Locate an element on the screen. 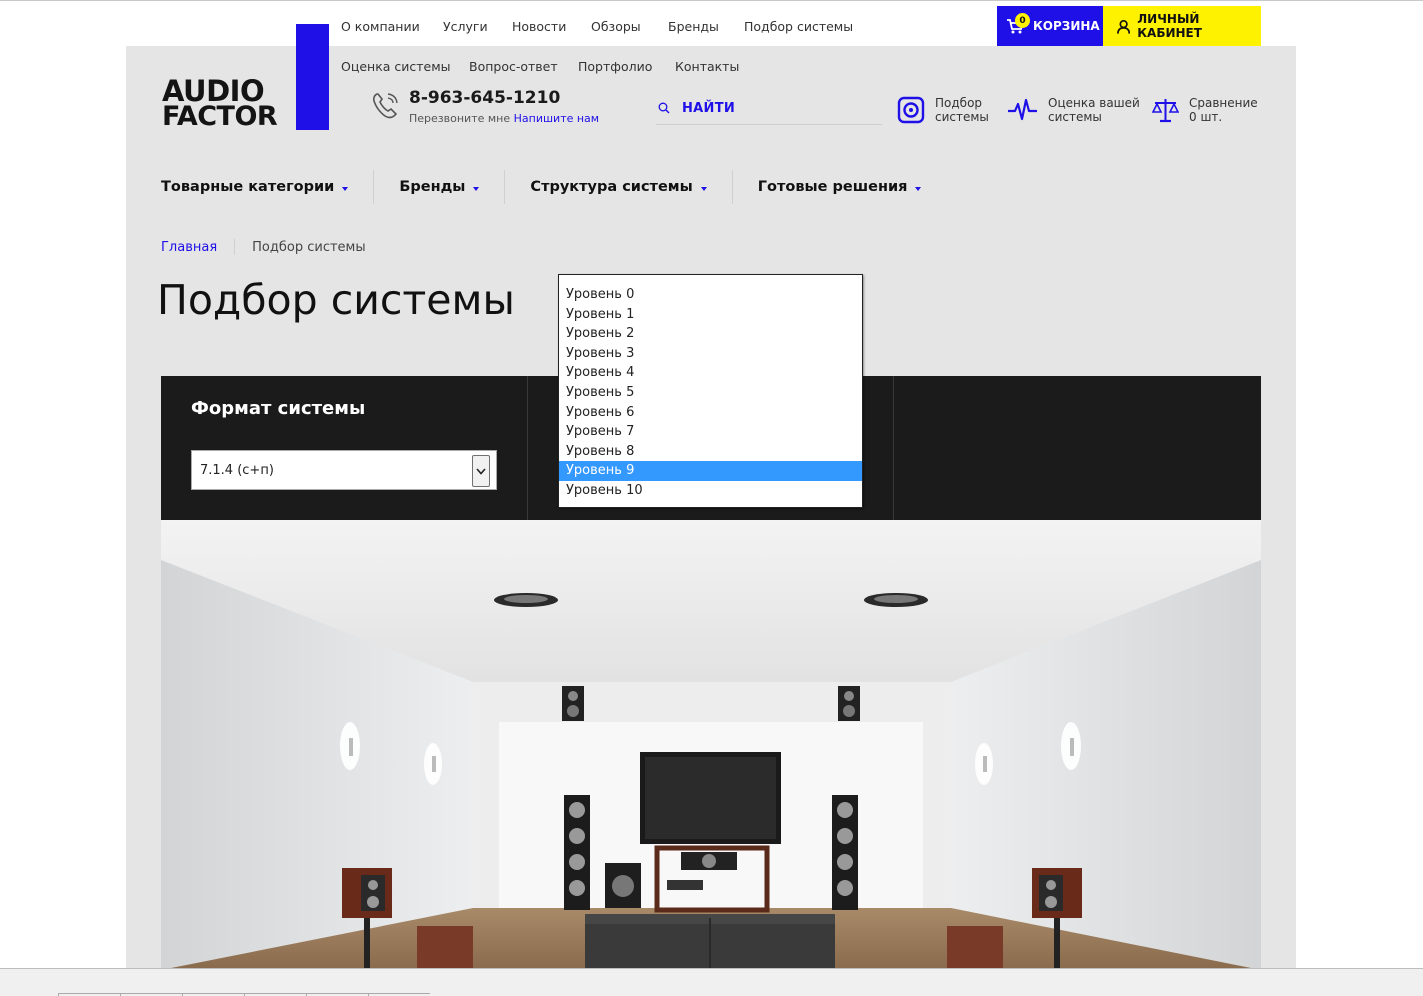 Image resolution: width=1423 pixels, height=996 pixels. level-option: Уровень 7 is located at coordinates (710, 432).